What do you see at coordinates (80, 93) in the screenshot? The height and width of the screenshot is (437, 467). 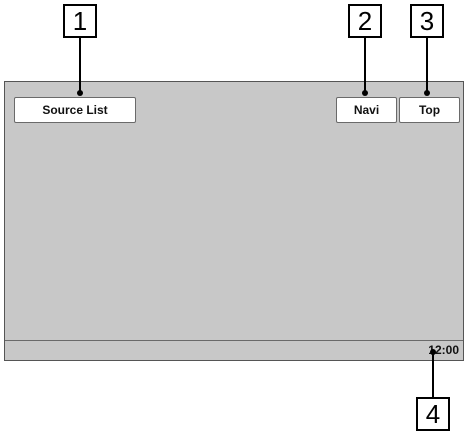 I see `callout-1-anchor-dot` at bounding box center [80, 93].